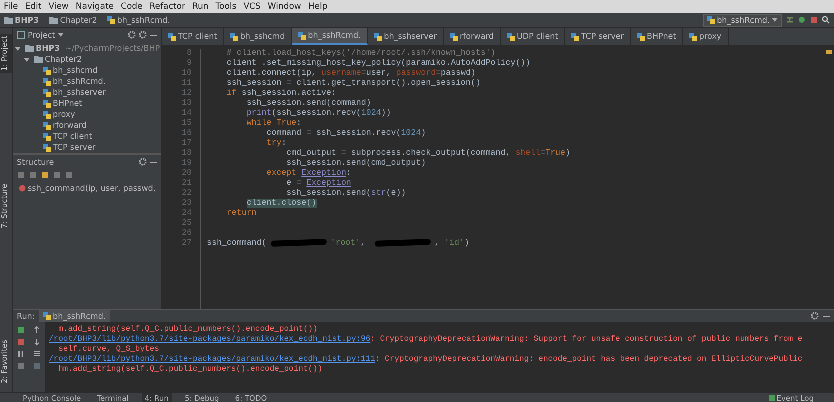 The width and height of the screenshot is (834, 402). What do you see at coordinates (361, 54) in the screenshot?
I see `code-line: # client.load_host_keys('/home/root/.ssh/known_hosts')` at bounding box center [361, 54].